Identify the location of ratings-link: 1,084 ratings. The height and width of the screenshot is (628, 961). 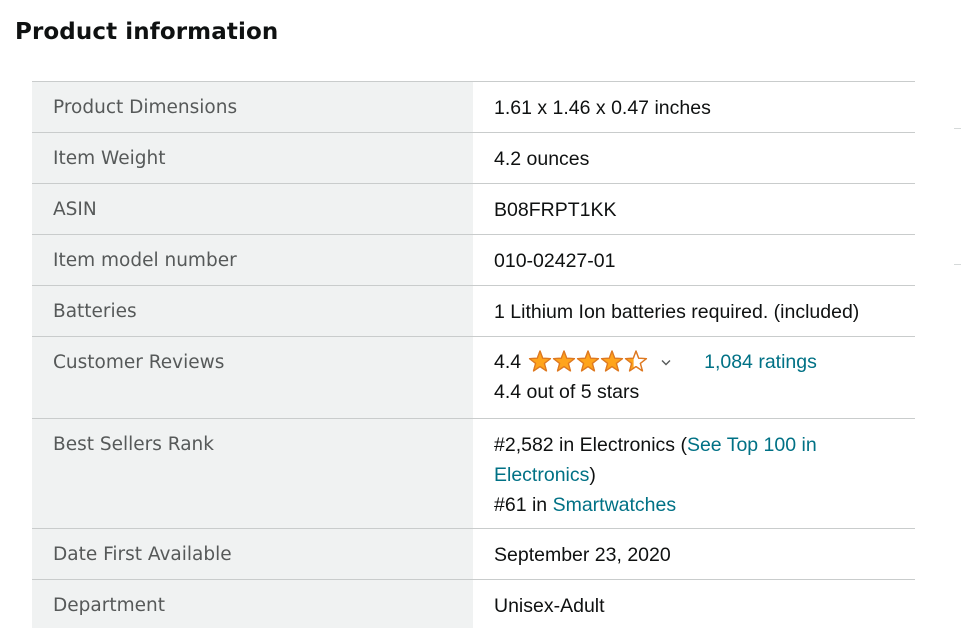
(760, 362).